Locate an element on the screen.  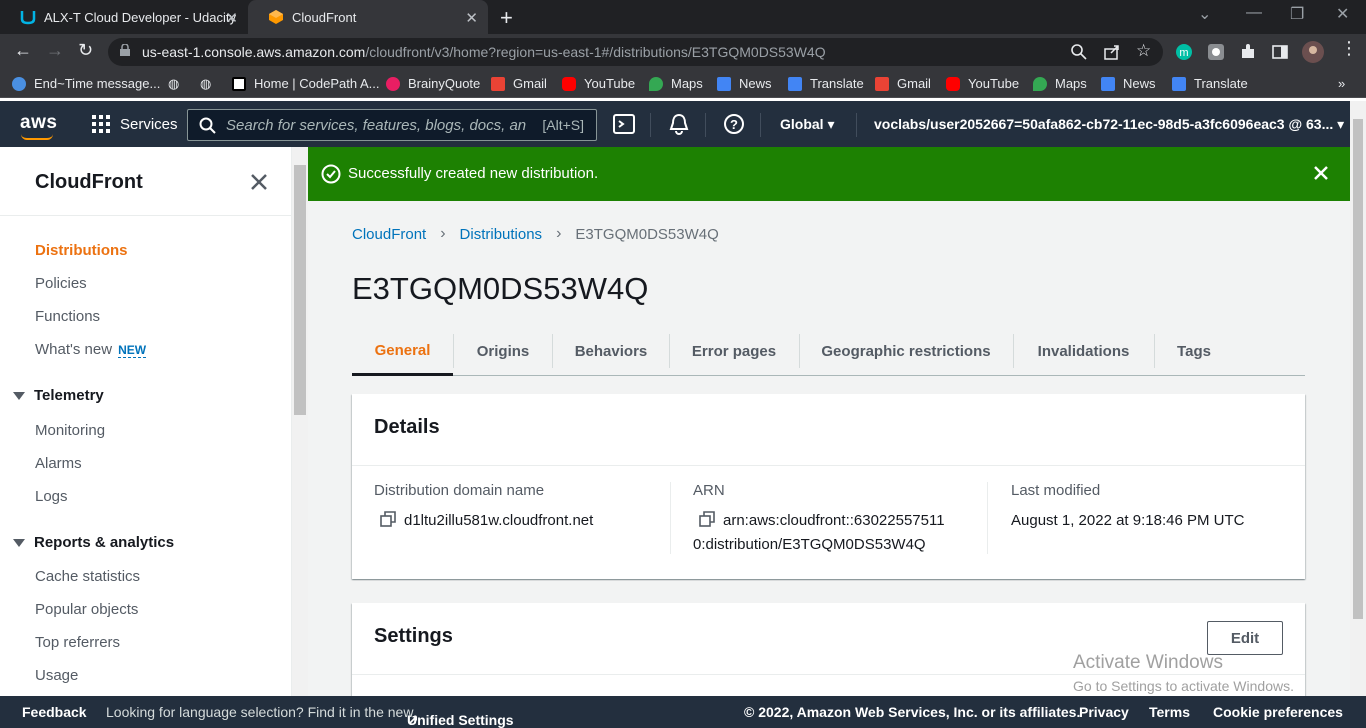
sidebar-title: CloudFront is located at coordinates (89, 182).